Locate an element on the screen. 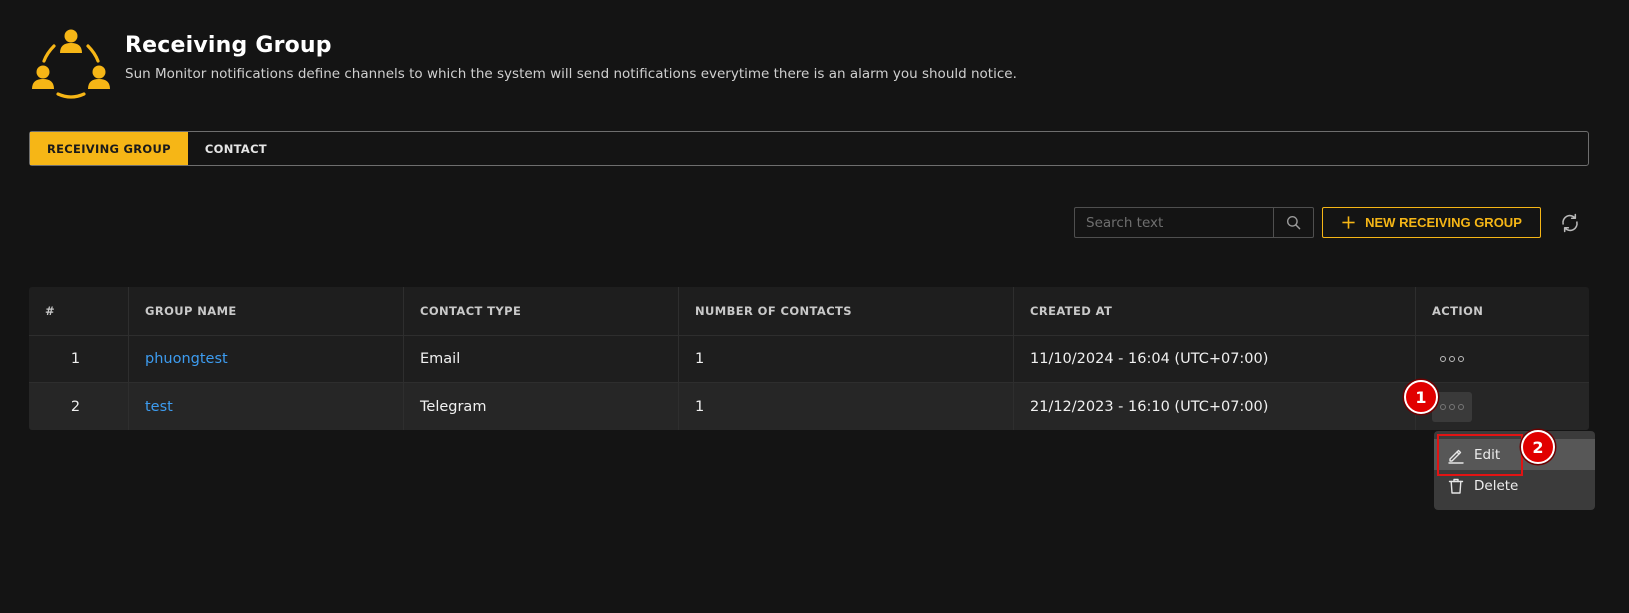  column-header-contact-type: CONTACT TYPE is located at coordinates (541, 311).